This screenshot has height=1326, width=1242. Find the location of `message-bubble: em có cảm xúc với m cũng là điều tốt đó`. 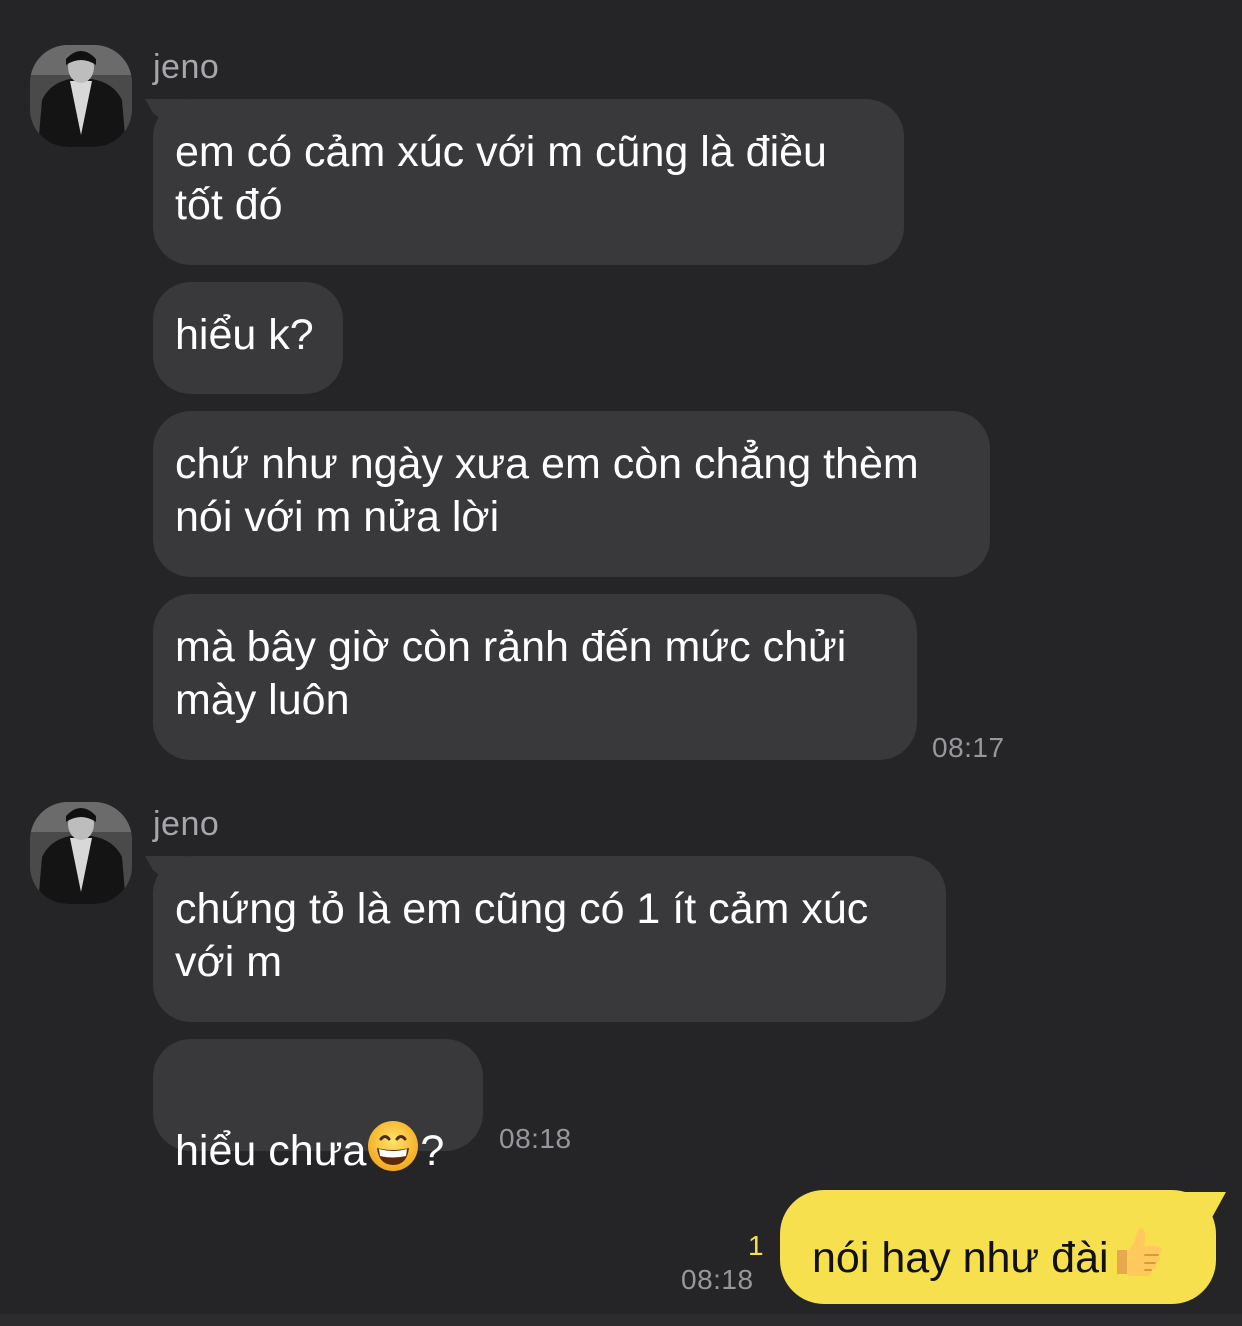

message-bubble: em có cảm xúc với m cũng là điều tốt đó is located at coordinates (528, 182).